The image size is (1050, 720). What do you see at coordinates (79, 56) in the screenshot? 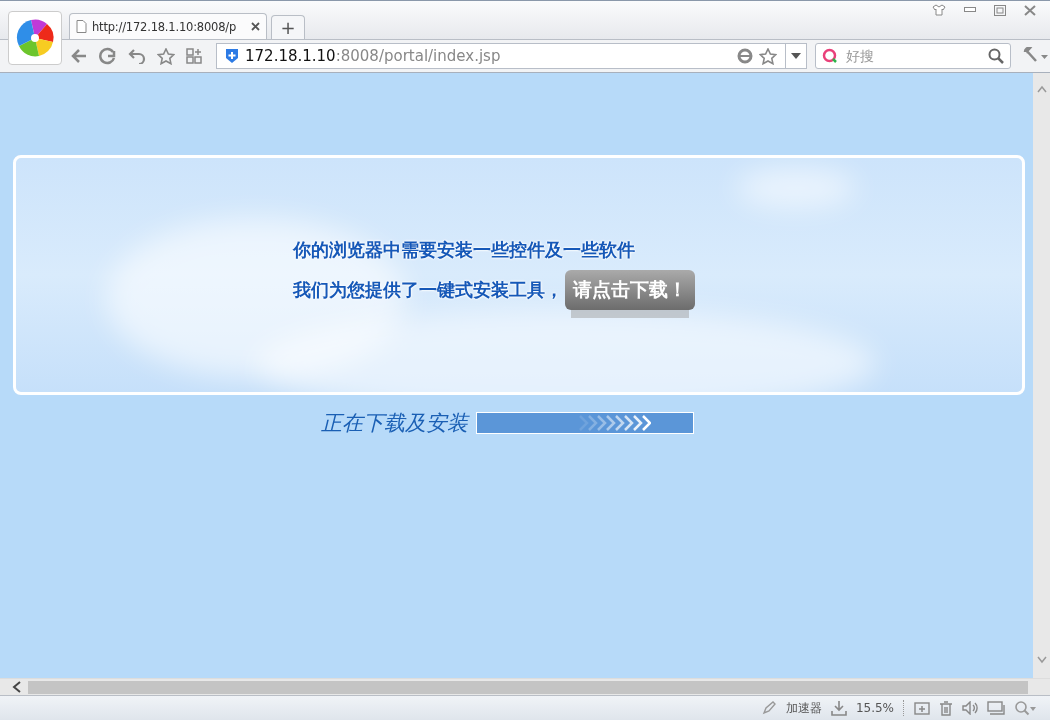
I see `back-arrow-icon` at bounding box center [79, 56].